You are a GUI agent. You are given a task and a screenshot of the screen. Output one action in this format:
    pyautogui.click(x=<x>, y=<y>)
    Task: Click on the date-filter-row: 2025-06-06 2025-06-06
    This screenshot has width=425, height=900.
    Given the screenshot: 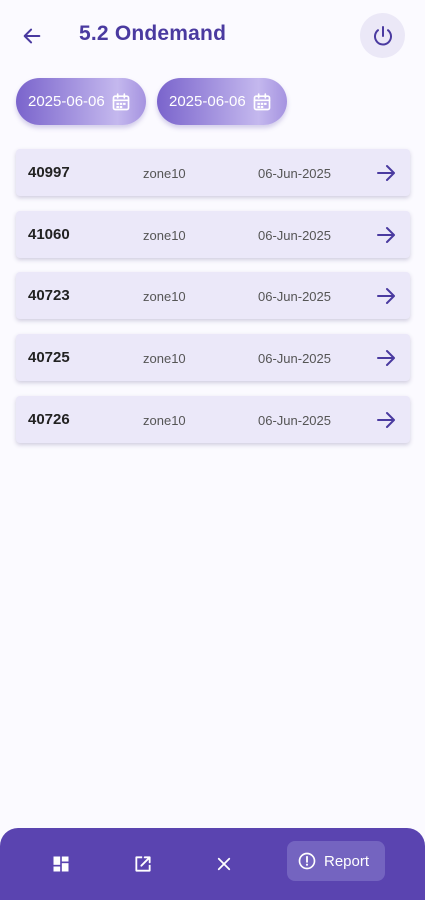 What is the action you would take?
    pyautogui.click(x=216, y=102)
    